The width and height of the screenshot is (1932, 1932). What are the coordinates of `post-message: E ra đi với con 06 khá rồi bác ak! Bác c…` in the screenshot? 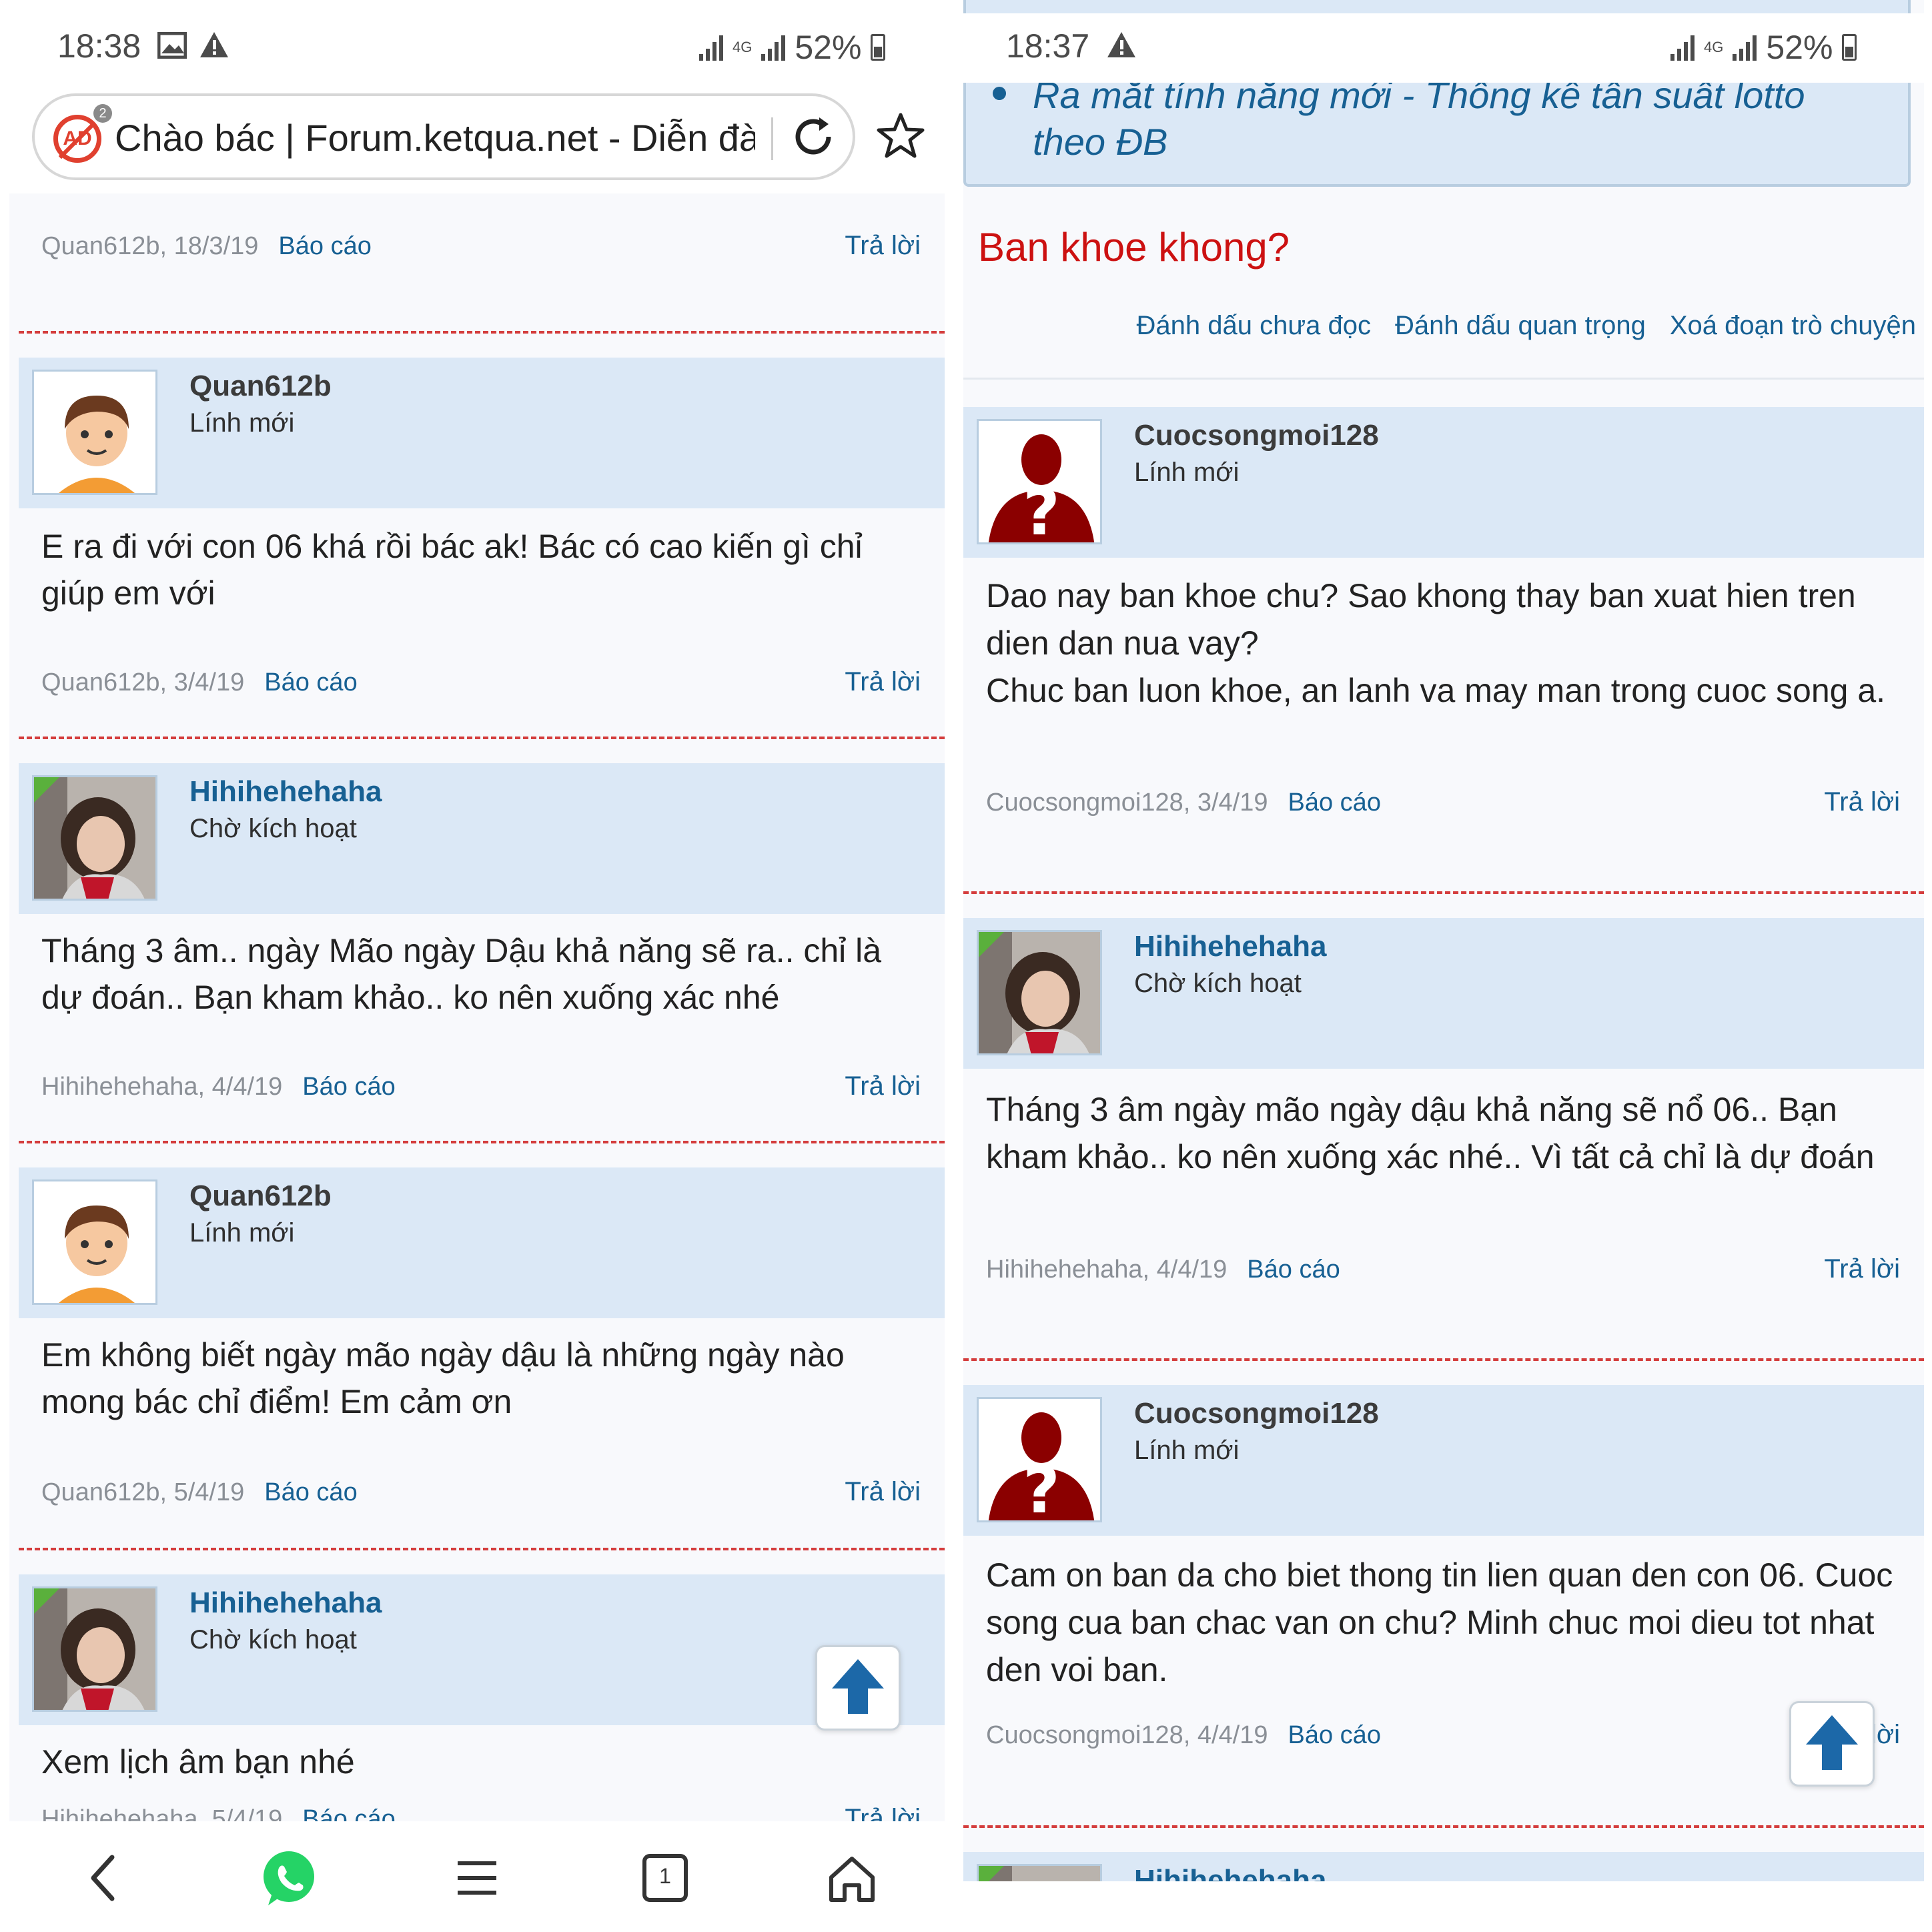 It's located at (452, 570).